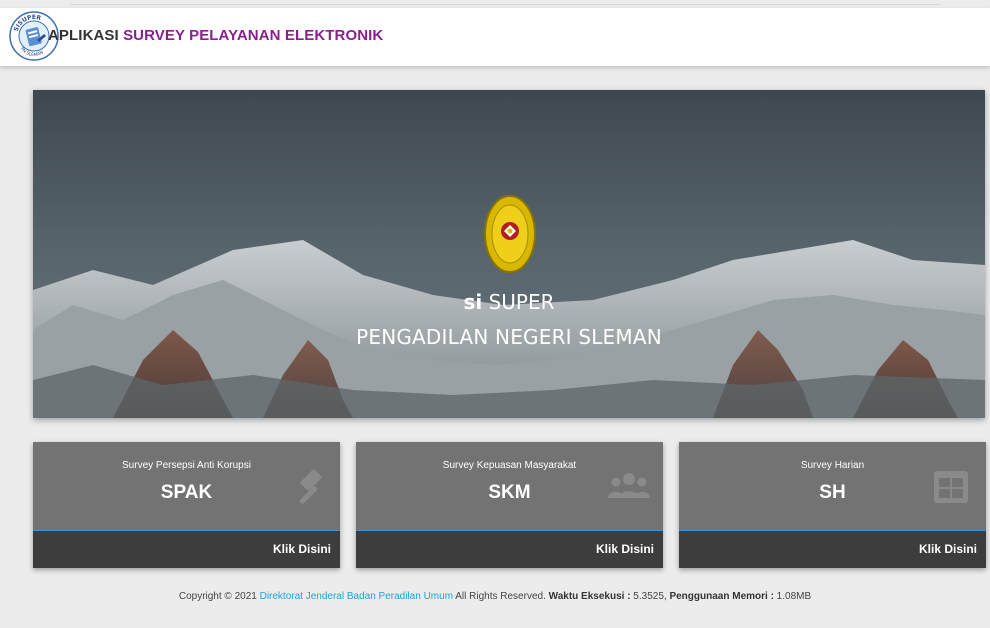 This screenshot has height=628, width=990. What do you see at coordinates (509, 337) in the screenshot?
I see `hero-subtitle: PENGADILAN NEGERI SLEMAN` at bounding box center [509, 337].